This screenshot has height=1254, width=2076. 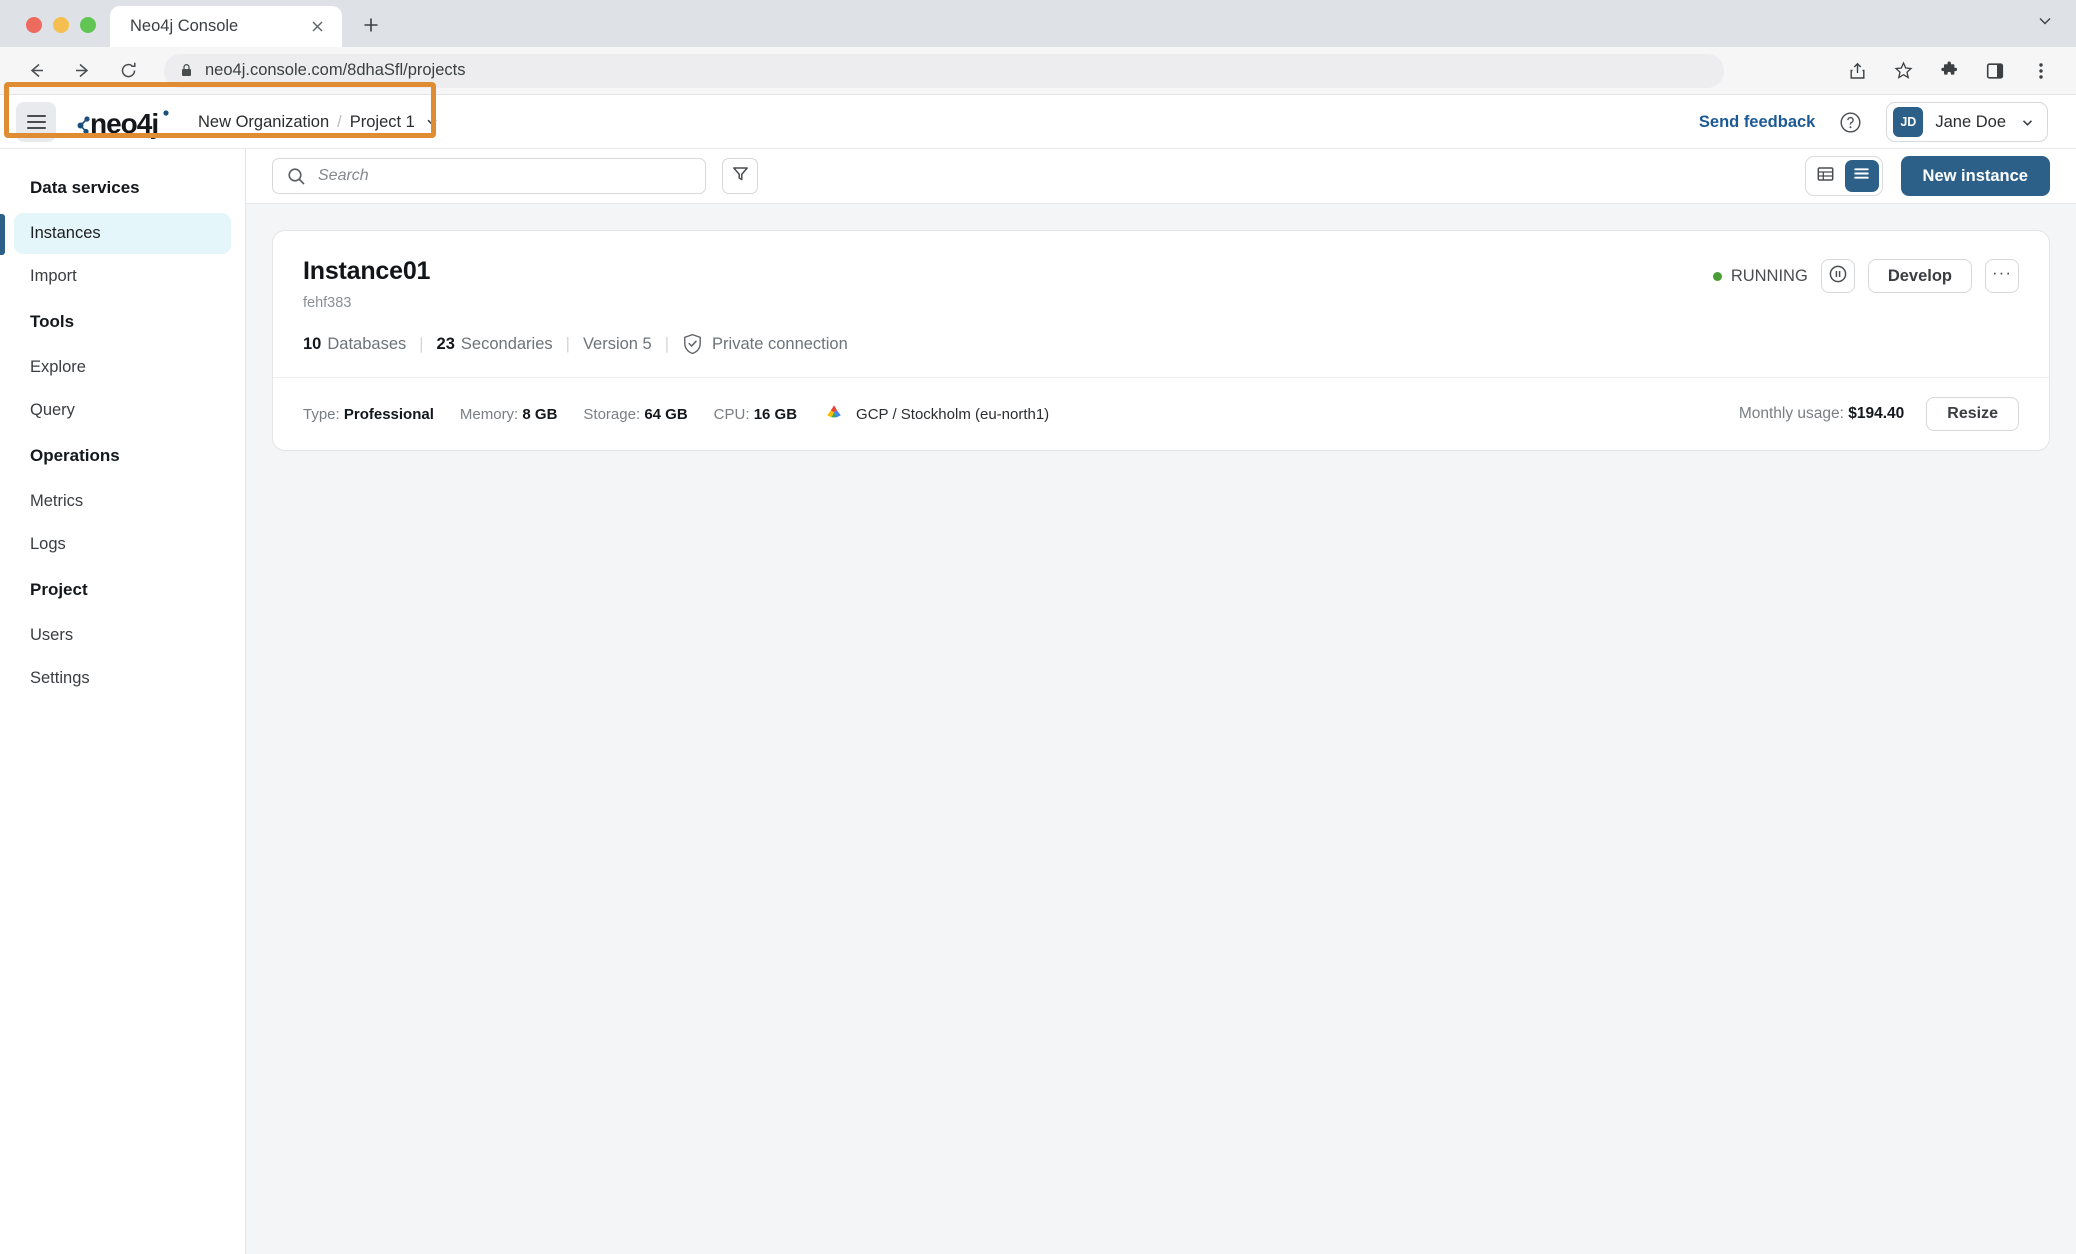 I want to click on sidebar-item-query: Query, so click(x=122, y=410).